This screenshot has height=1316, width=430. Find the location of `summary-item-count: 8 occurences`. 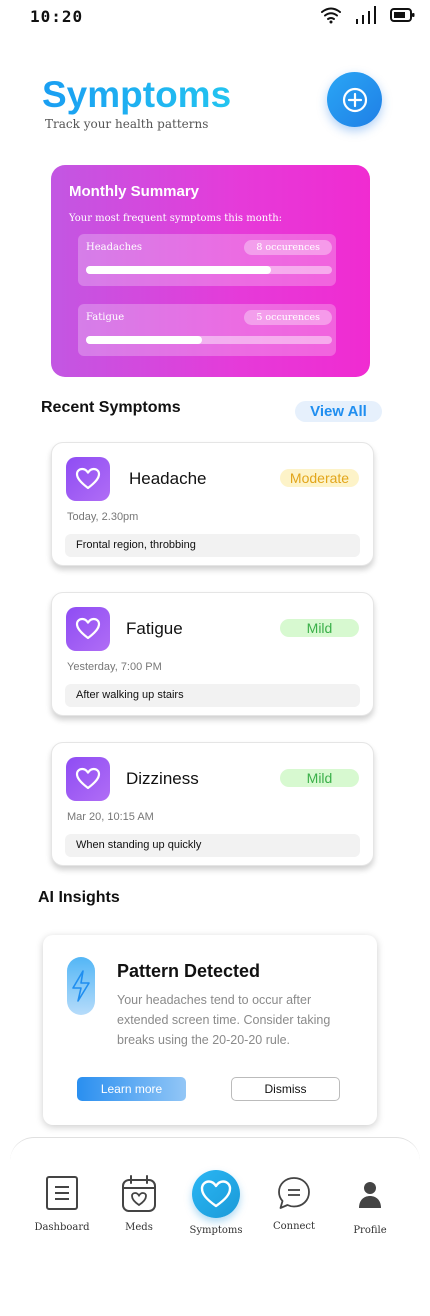

summary-item-count: 8 occurences is located at coordinates (288, 247).